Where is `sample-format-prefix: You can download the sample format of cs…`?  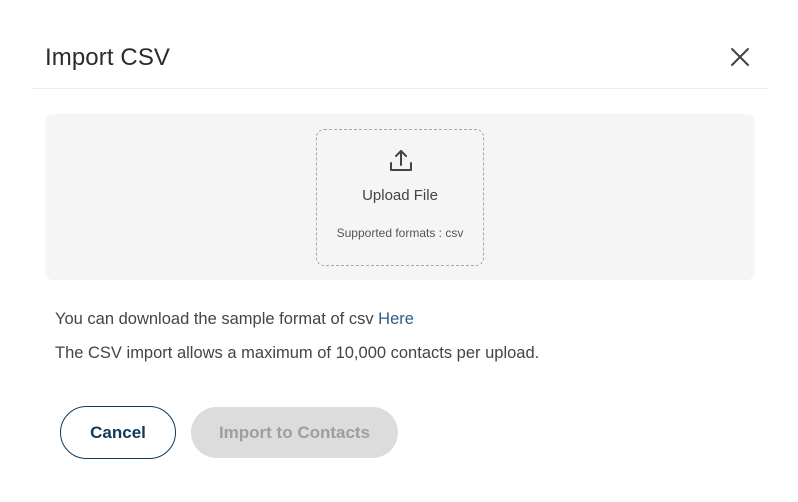
sample-format-prefix: You can download the sample format of cs… is located at coordinates (217, 319).